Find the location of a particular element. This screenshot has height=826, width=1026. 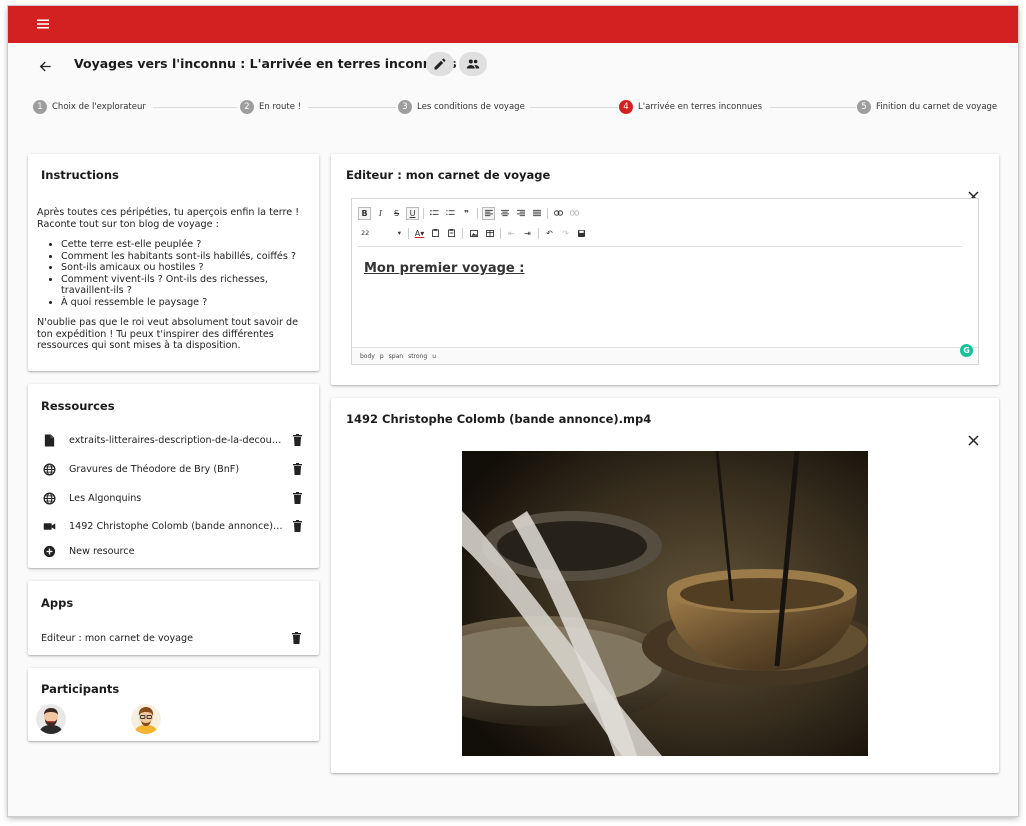

arrow-back-icon is located at coordinates (45, 66).